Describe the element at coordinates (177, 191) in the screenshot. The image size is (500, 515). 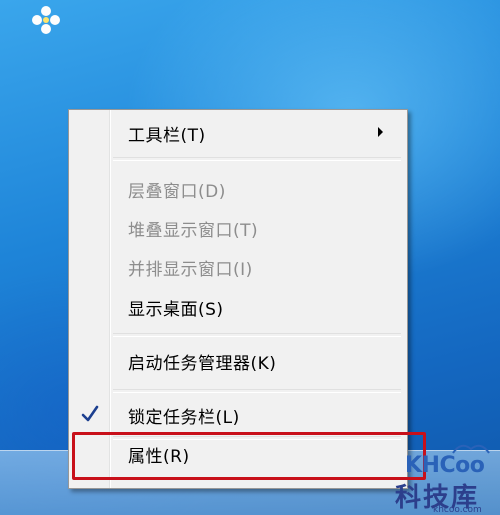
I see `menu-item-label: 层叠窗口(D)` at that location.